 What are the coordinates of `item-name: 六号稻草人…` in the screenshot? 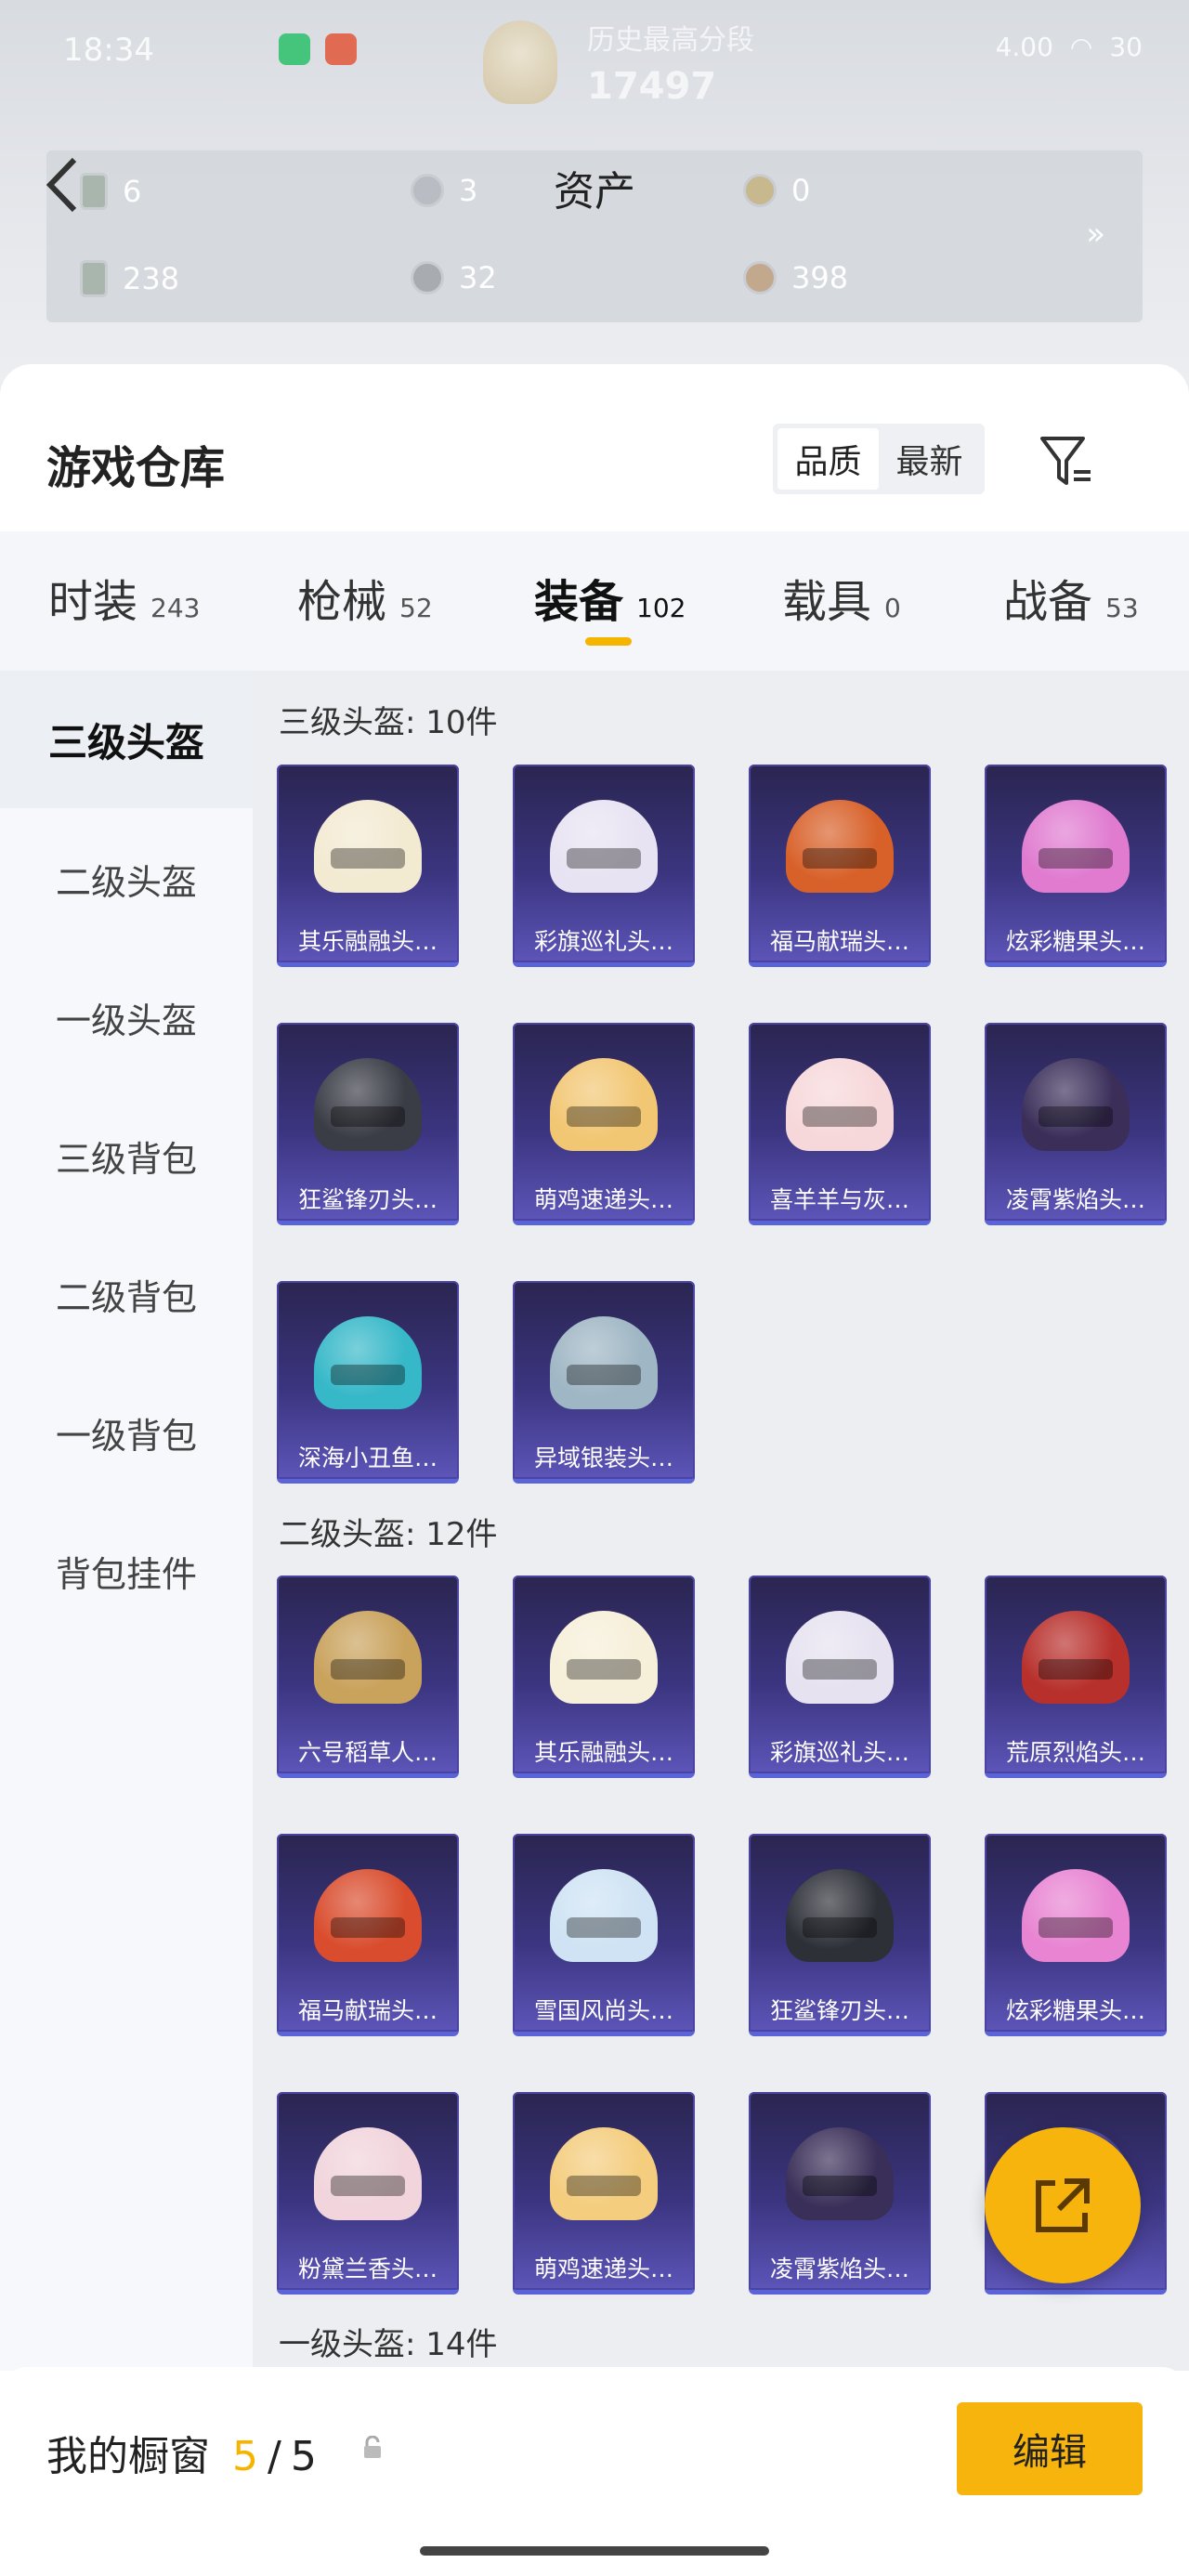 It's located at (368, 1753).